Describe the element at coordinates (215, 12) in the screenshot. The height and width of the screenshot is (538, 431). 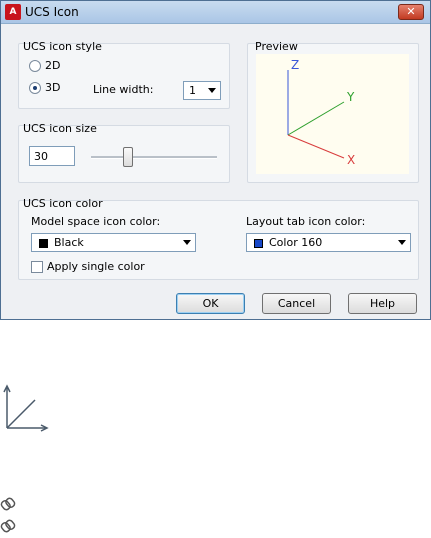
I see `title-bar: A UCS Icon ✕` at that location.